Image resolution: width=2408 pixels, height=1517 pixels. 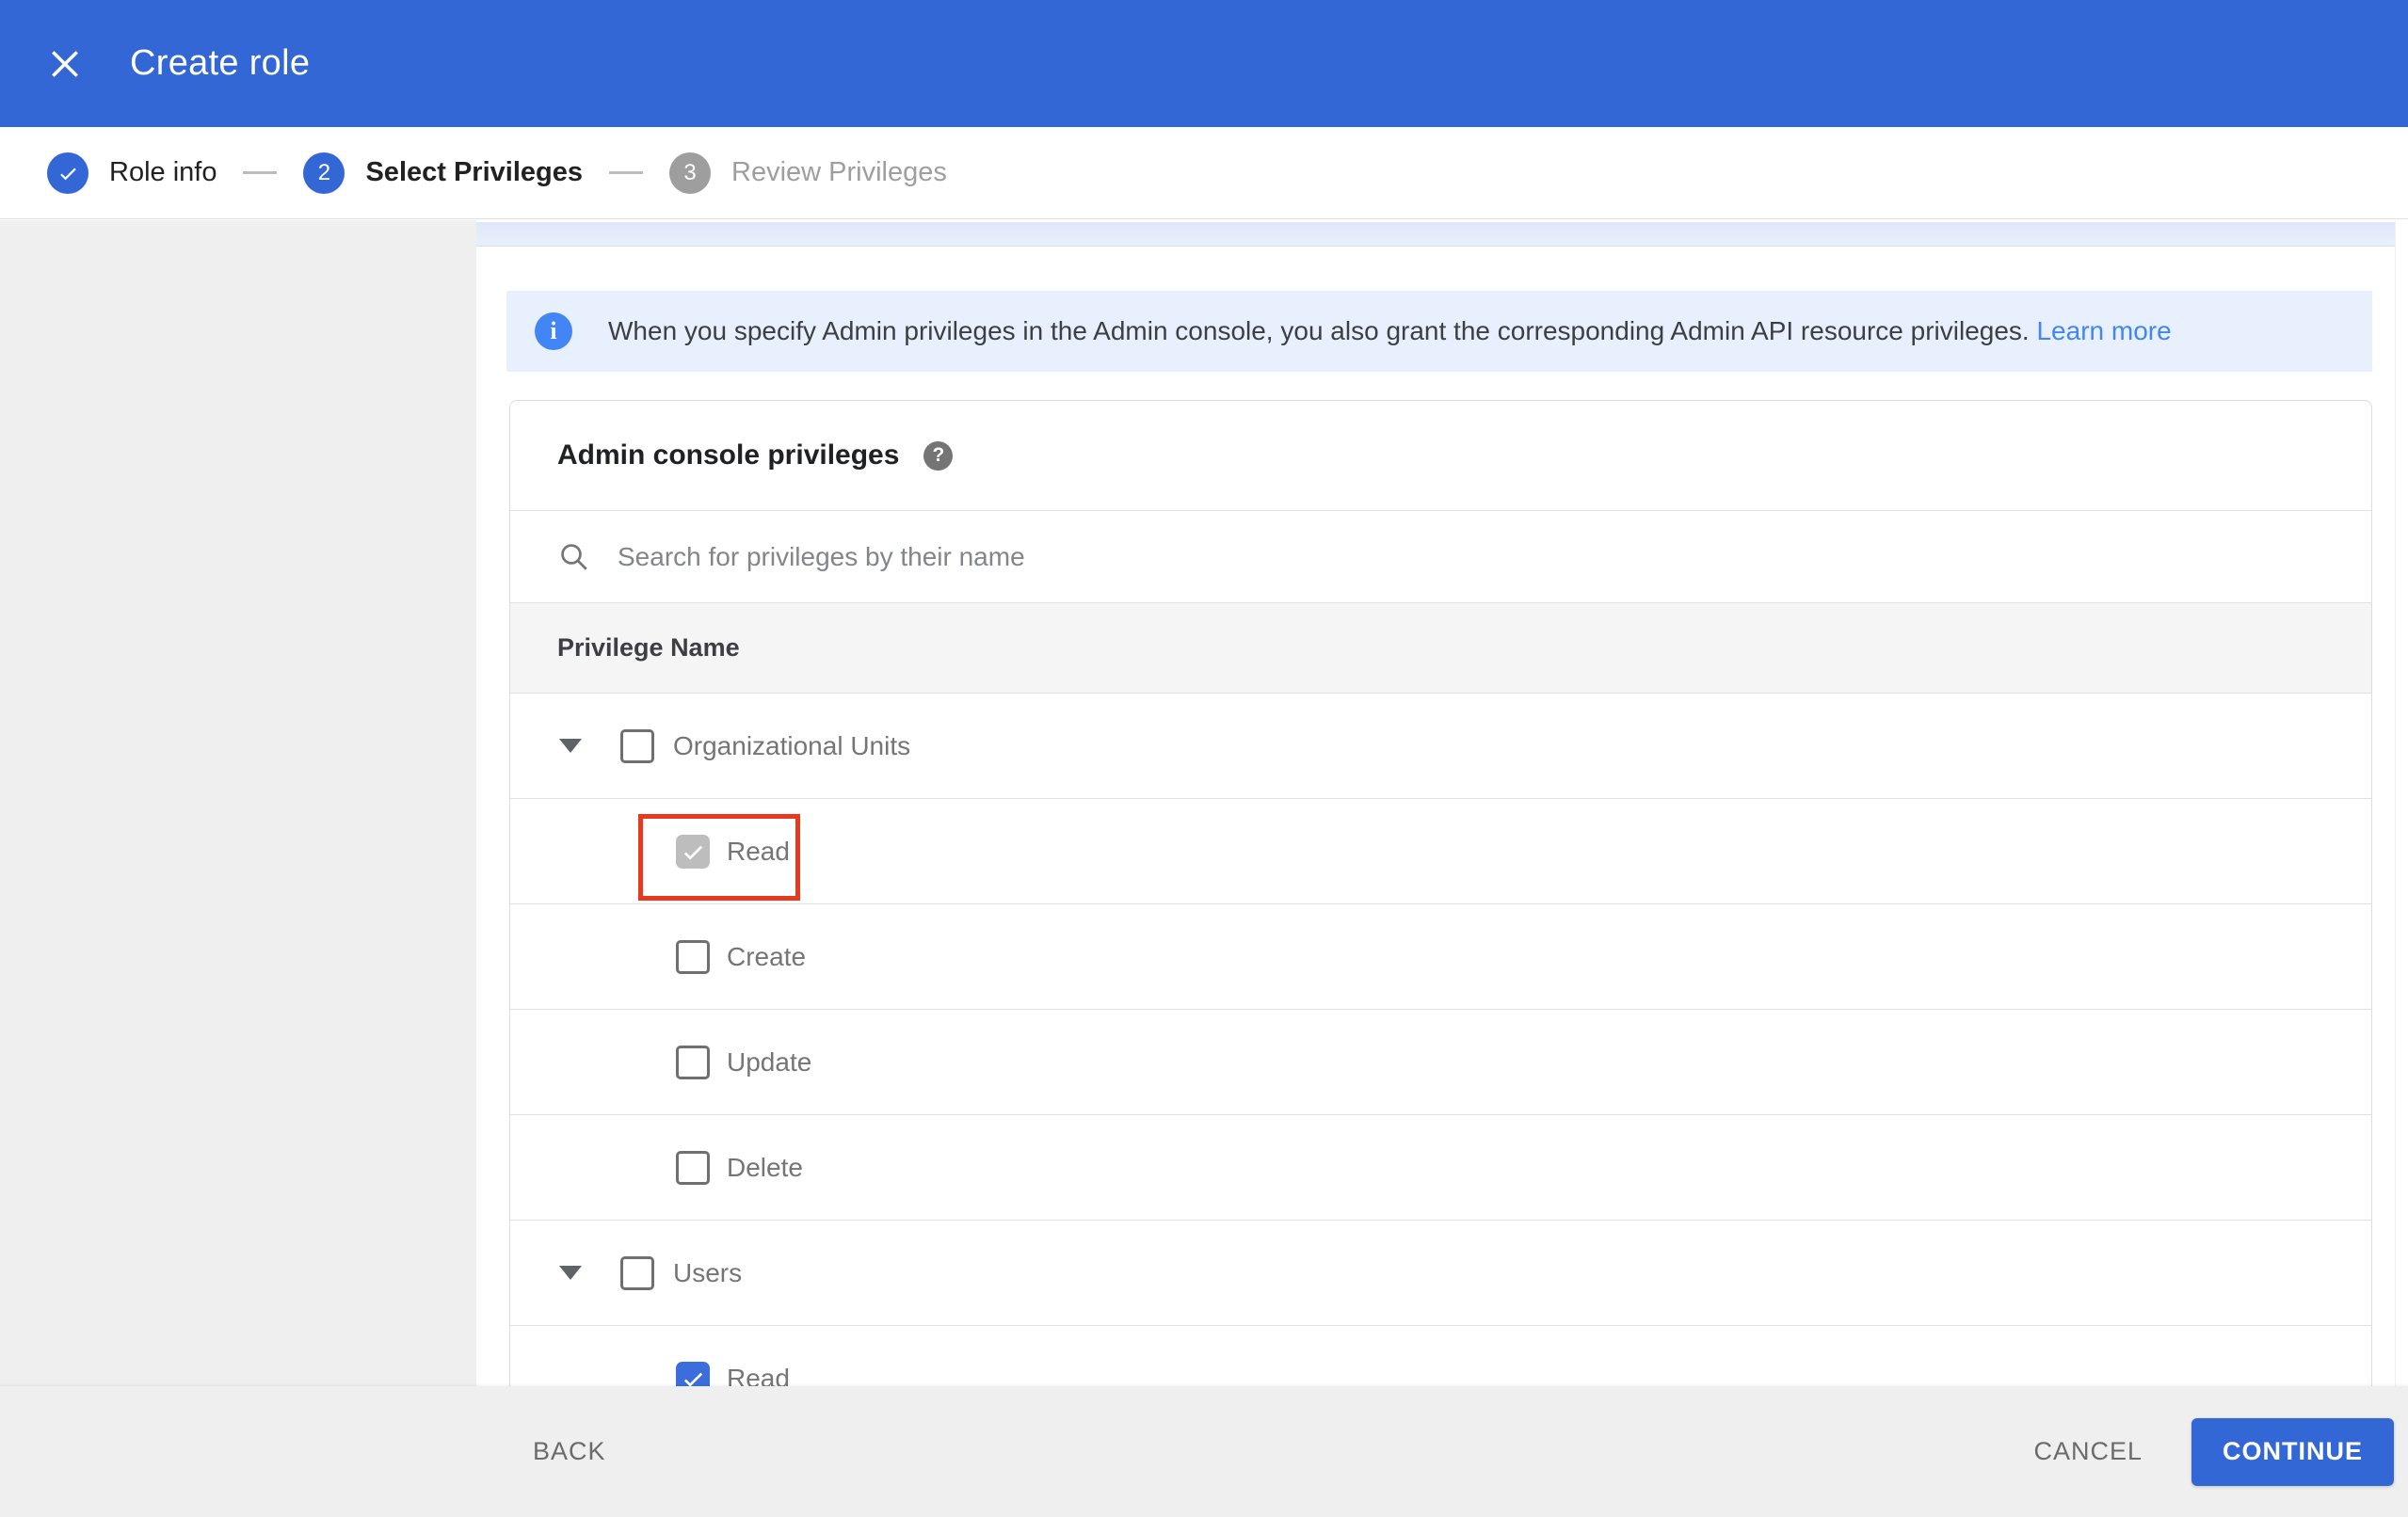 What do you see at coordinates (1440, 1272) in the screenshot?
I see `privilege-row-users: Users` at bounding box center [1440, 1272].